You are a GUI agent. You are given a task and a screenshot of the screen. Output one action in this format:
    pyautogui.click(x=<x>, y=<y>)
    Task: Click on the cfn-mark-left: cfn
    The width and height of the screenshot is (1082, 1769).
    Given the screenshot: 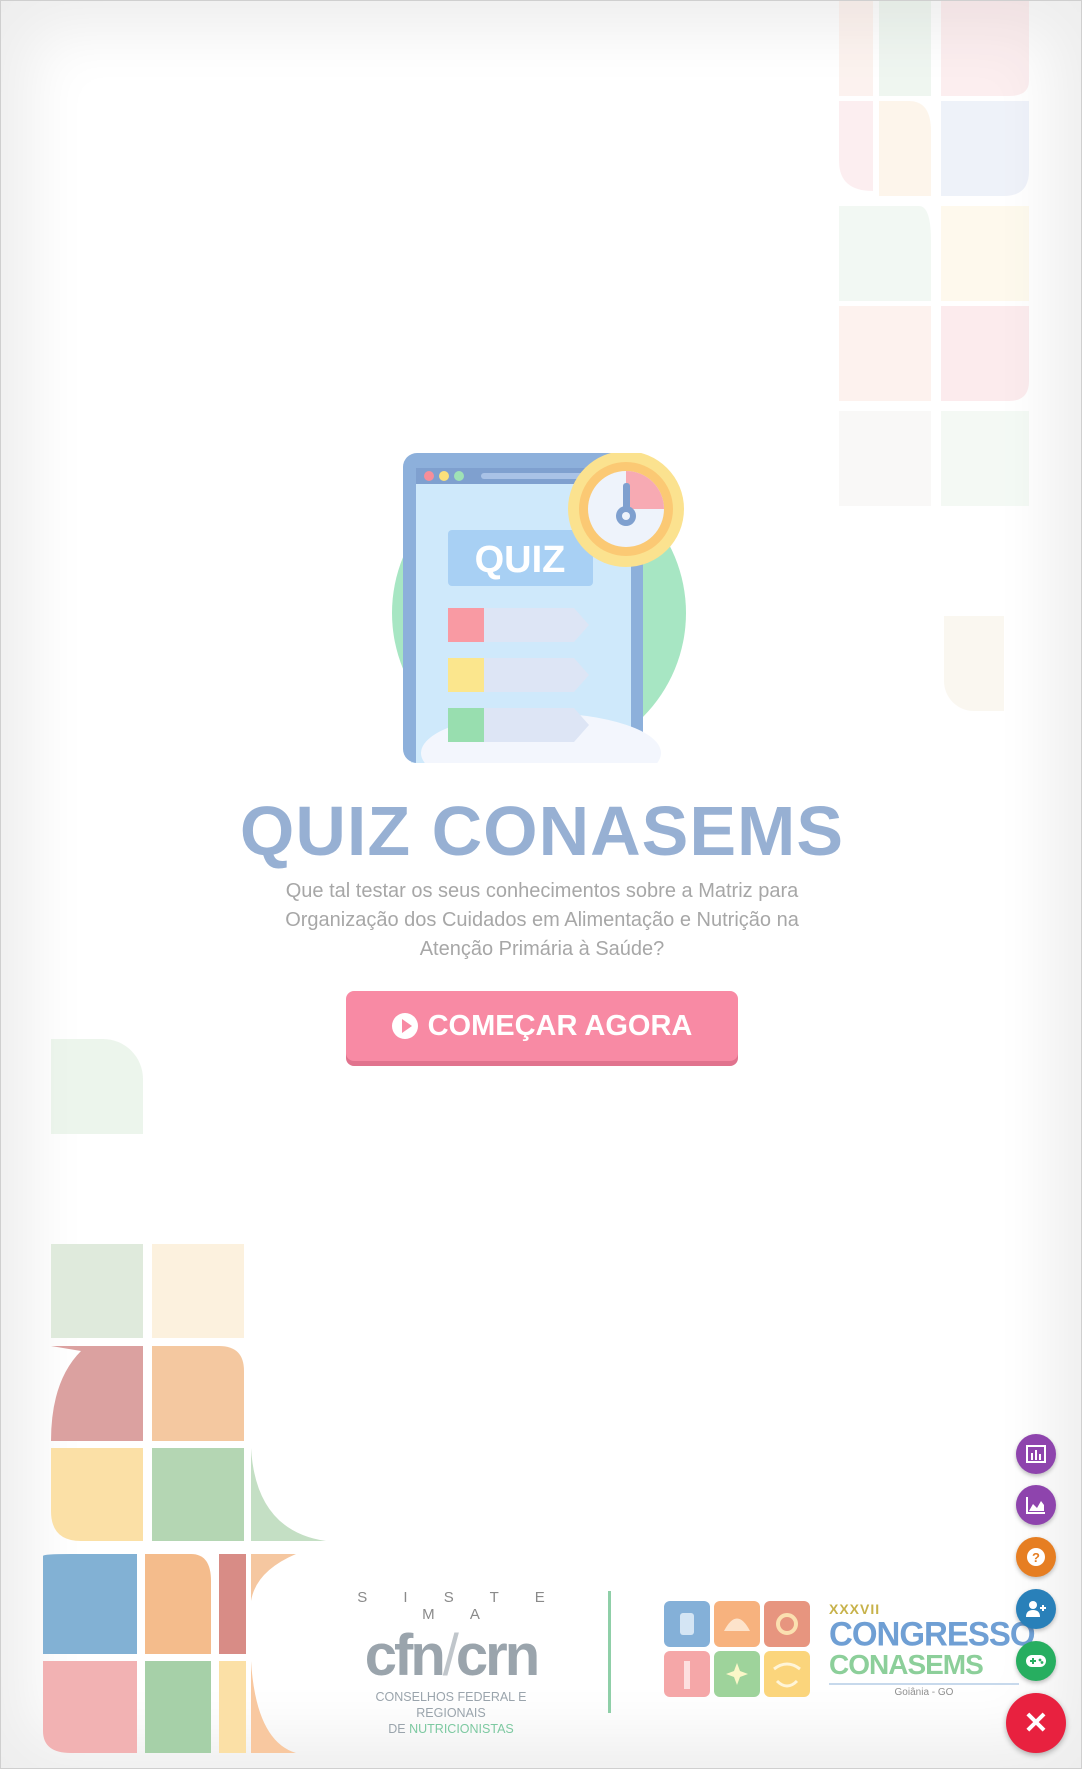 What is the action you would take?
    pyautogui.click(x=405, y=1655)
    